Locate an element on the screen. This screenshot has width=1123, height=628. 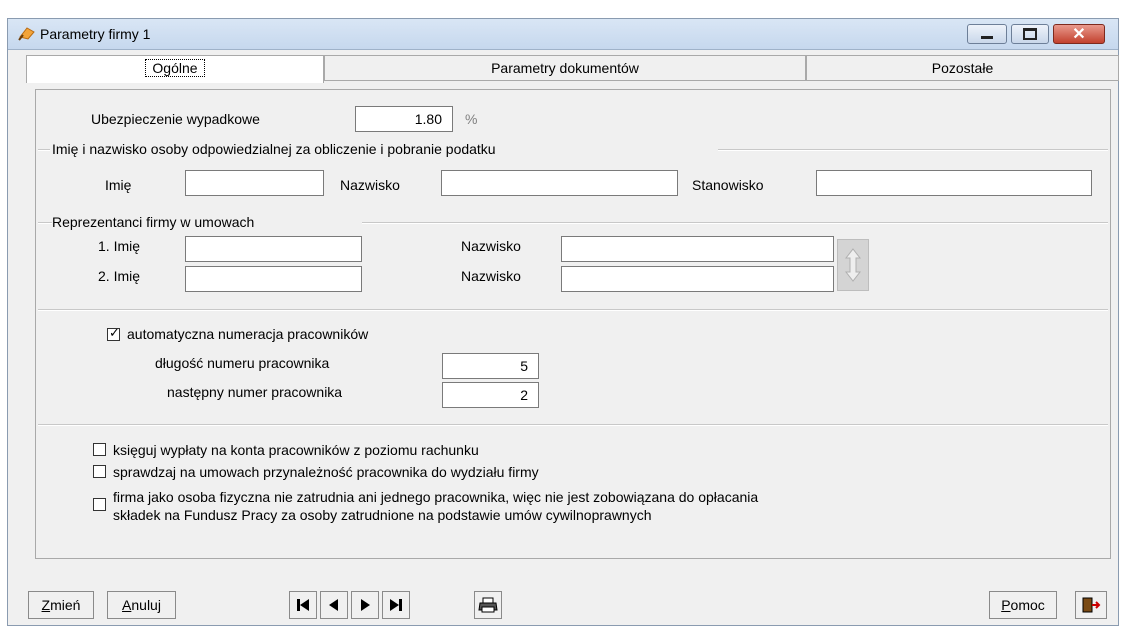
tab-strip: Ogólne Parametry dokumentów Pozostałe is located at coordinates (570, 69).